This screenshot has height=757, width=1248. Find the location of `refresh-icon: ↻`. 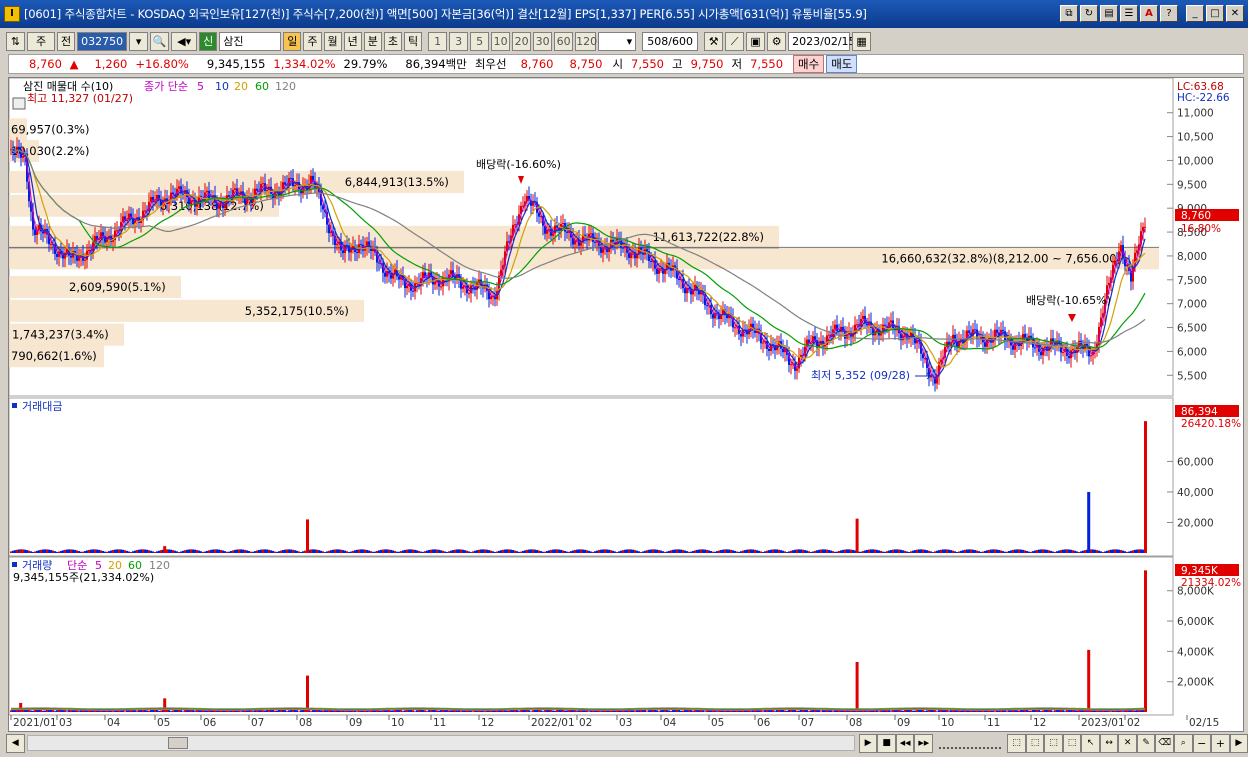

refresh-icon: ↻ is located at coordinates (1089, 13).